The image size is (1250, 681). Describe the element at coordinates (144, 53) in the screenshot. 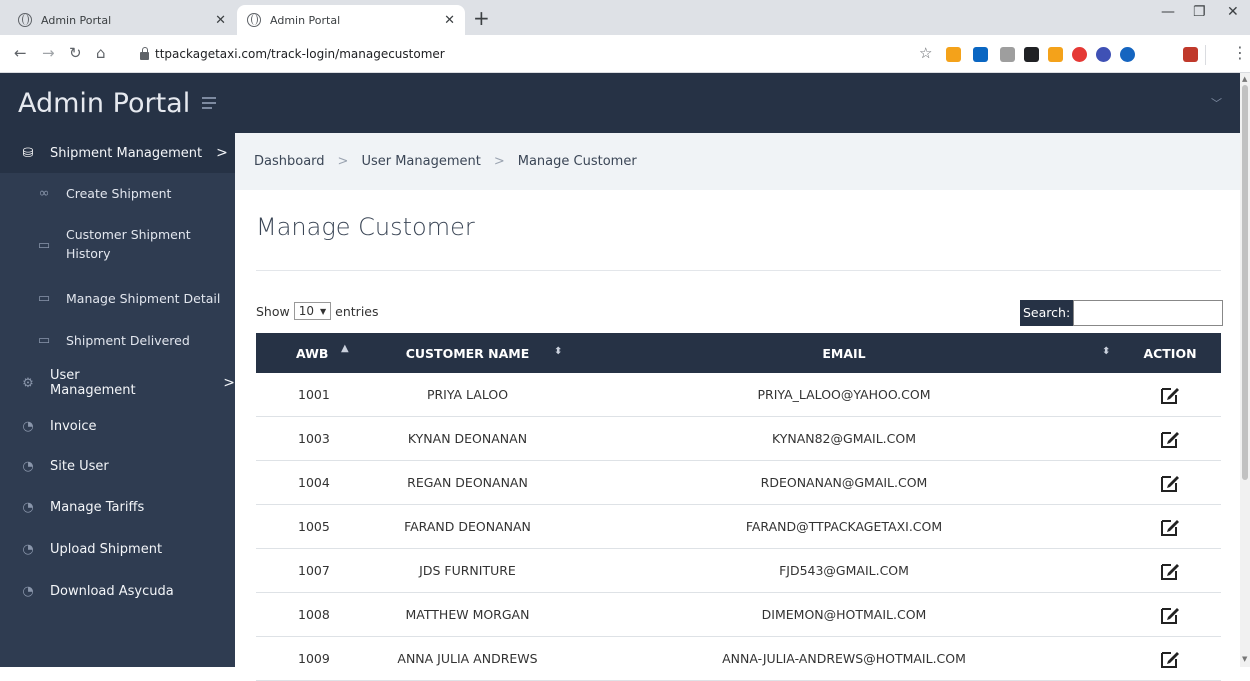

I see `lock-icon` at that location.